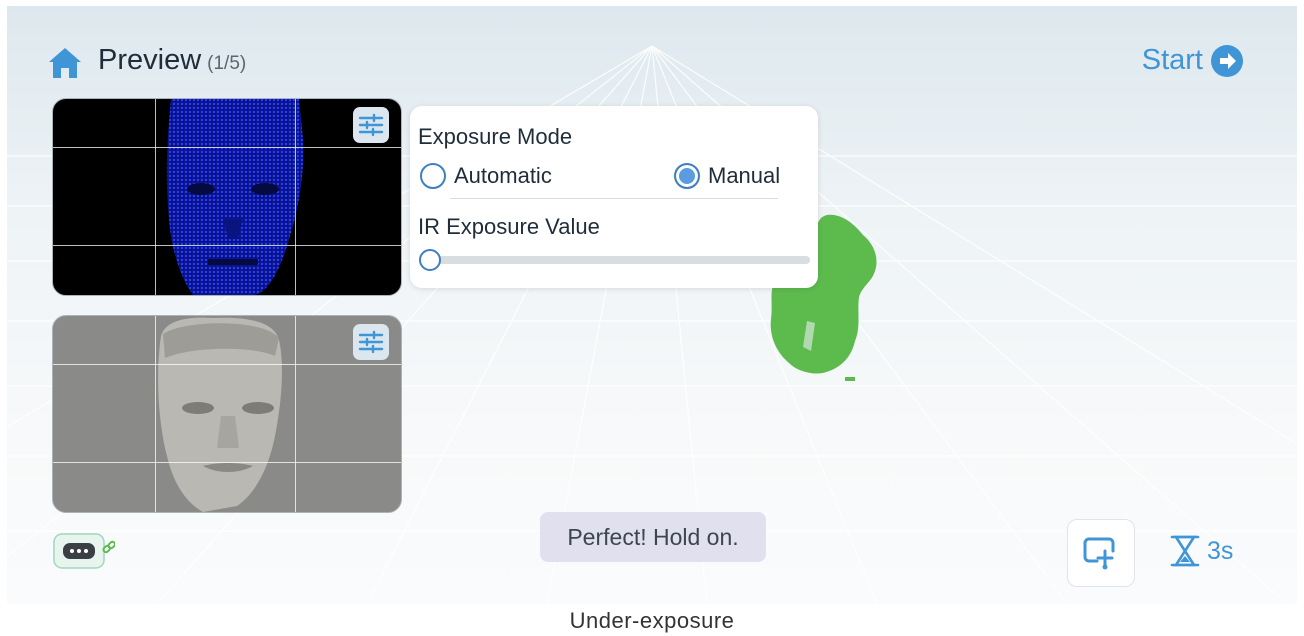 The image size is (1304, 636). Describe the element at coordinates (687, 176) in the screenshot. I see `radio-manual-indicator` at that location.